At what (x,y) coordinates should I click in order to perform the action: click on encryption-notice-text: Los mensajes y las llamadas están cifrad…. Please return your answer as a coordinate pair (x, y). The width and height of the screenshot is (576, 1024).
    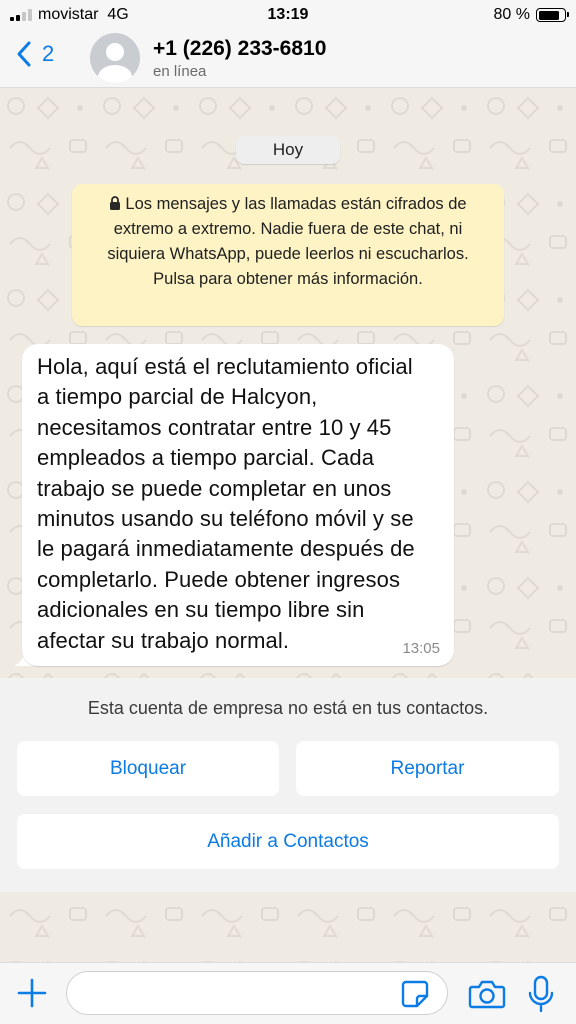
    Looking at the image, I should click on (288, 241).